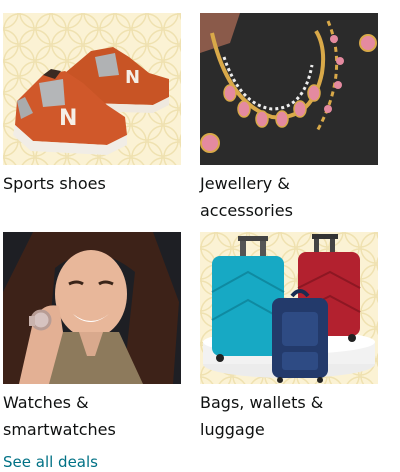  I want to click on category-label: Bags, wallets & luggage, so click(262, 416).